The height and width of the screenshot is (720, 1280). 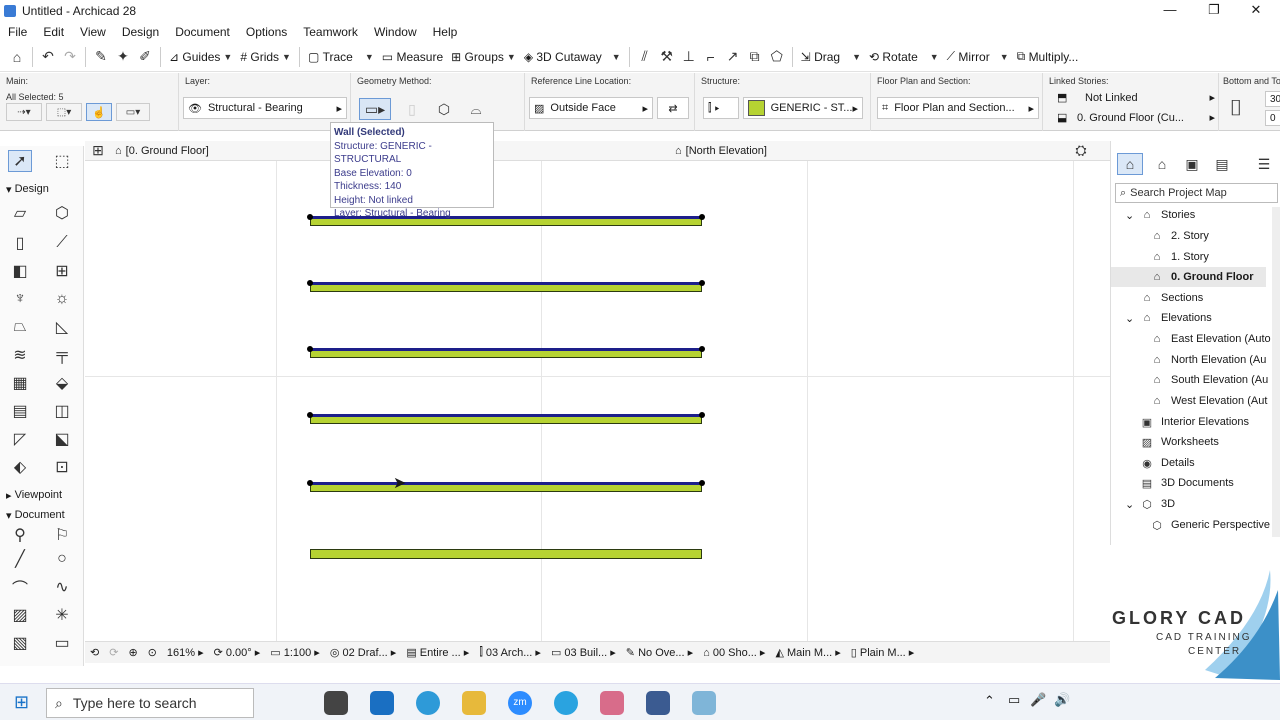 What do you see at coordinates (20, 299) in the screenshot?
I see `object-tool-icon: ♆` at bounding box center [20, 299].